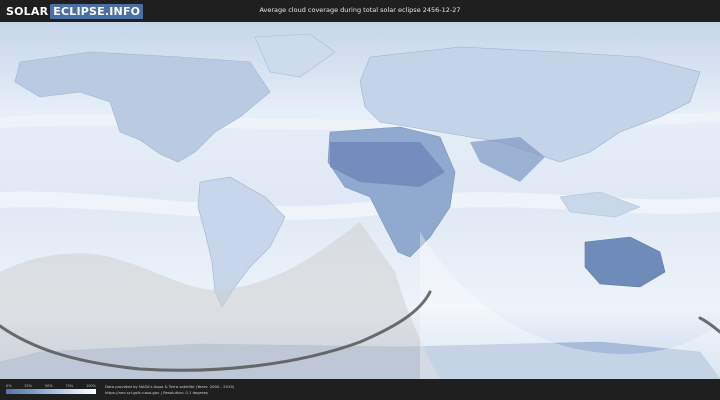  What do you see at coordinates (90, 386) in the screenshot?
I see `scale-tick: 100%` at bounding box center [90, 386].